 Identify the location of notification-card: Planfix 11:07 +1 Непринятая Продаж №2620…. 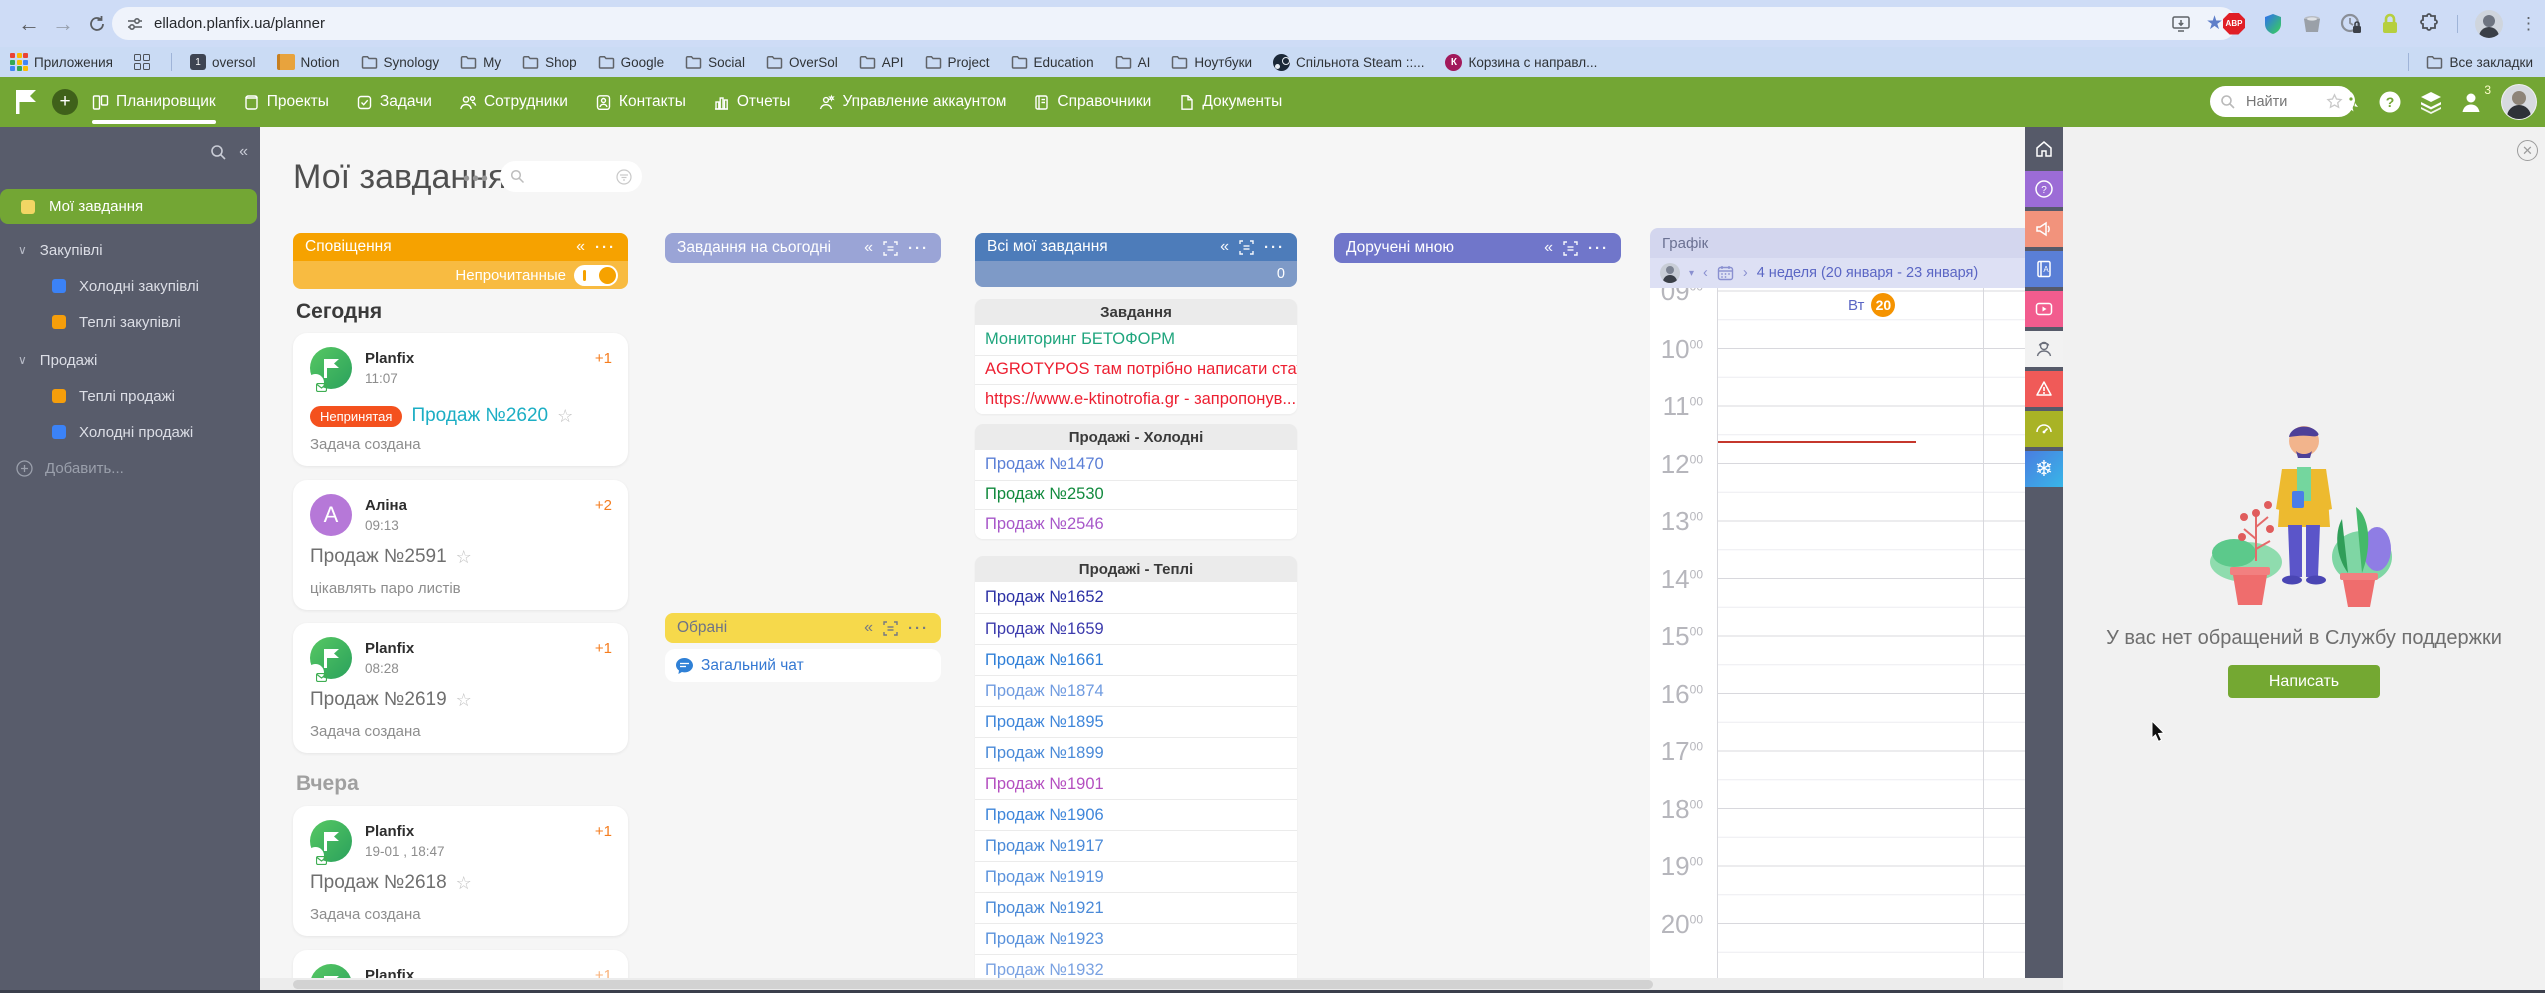
(460, 399).